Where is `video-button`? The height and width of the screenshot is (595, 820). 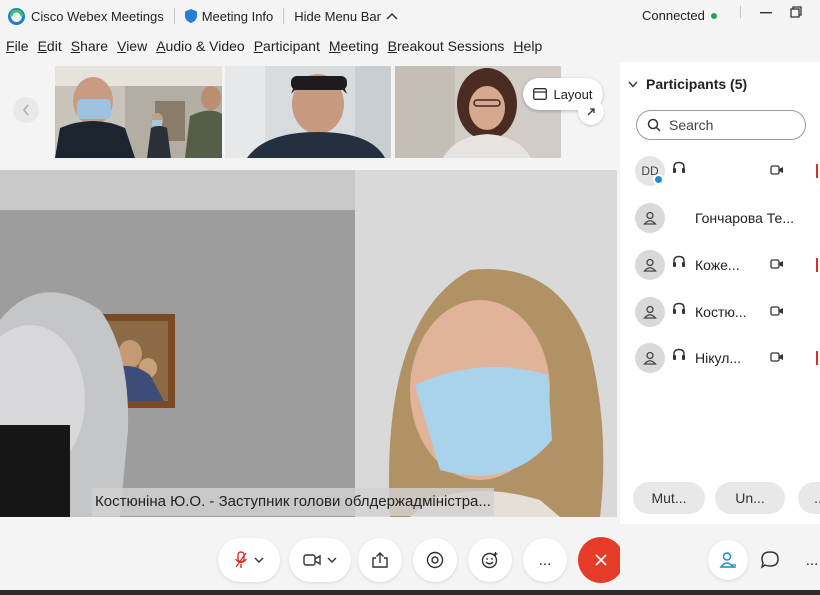 video-button is located at coordinates (320, 560).